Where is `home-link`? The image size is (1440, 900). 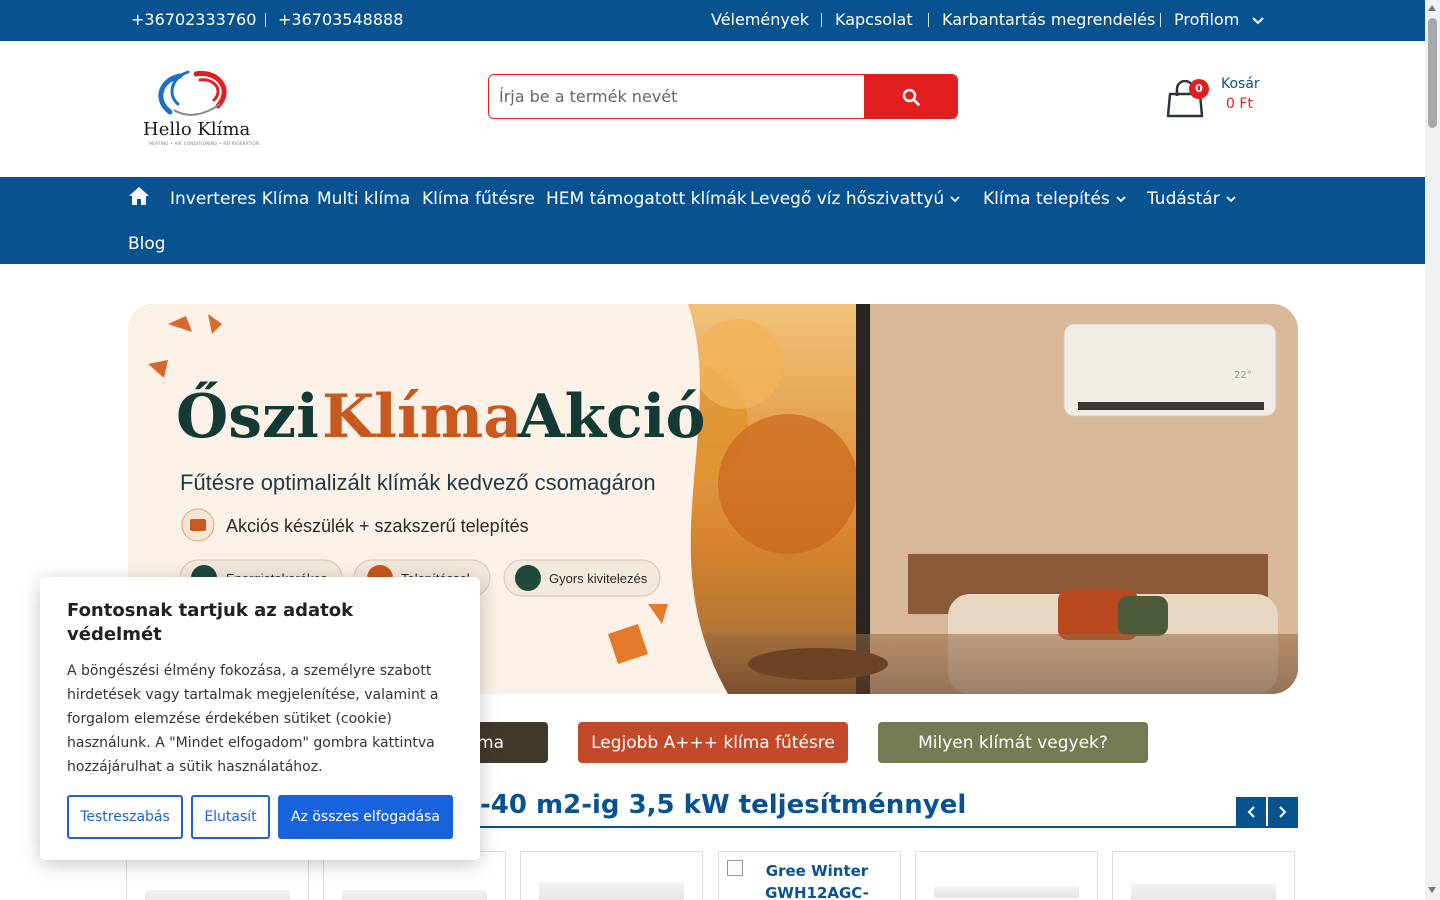 home-link is located at coordinates (139, 198).